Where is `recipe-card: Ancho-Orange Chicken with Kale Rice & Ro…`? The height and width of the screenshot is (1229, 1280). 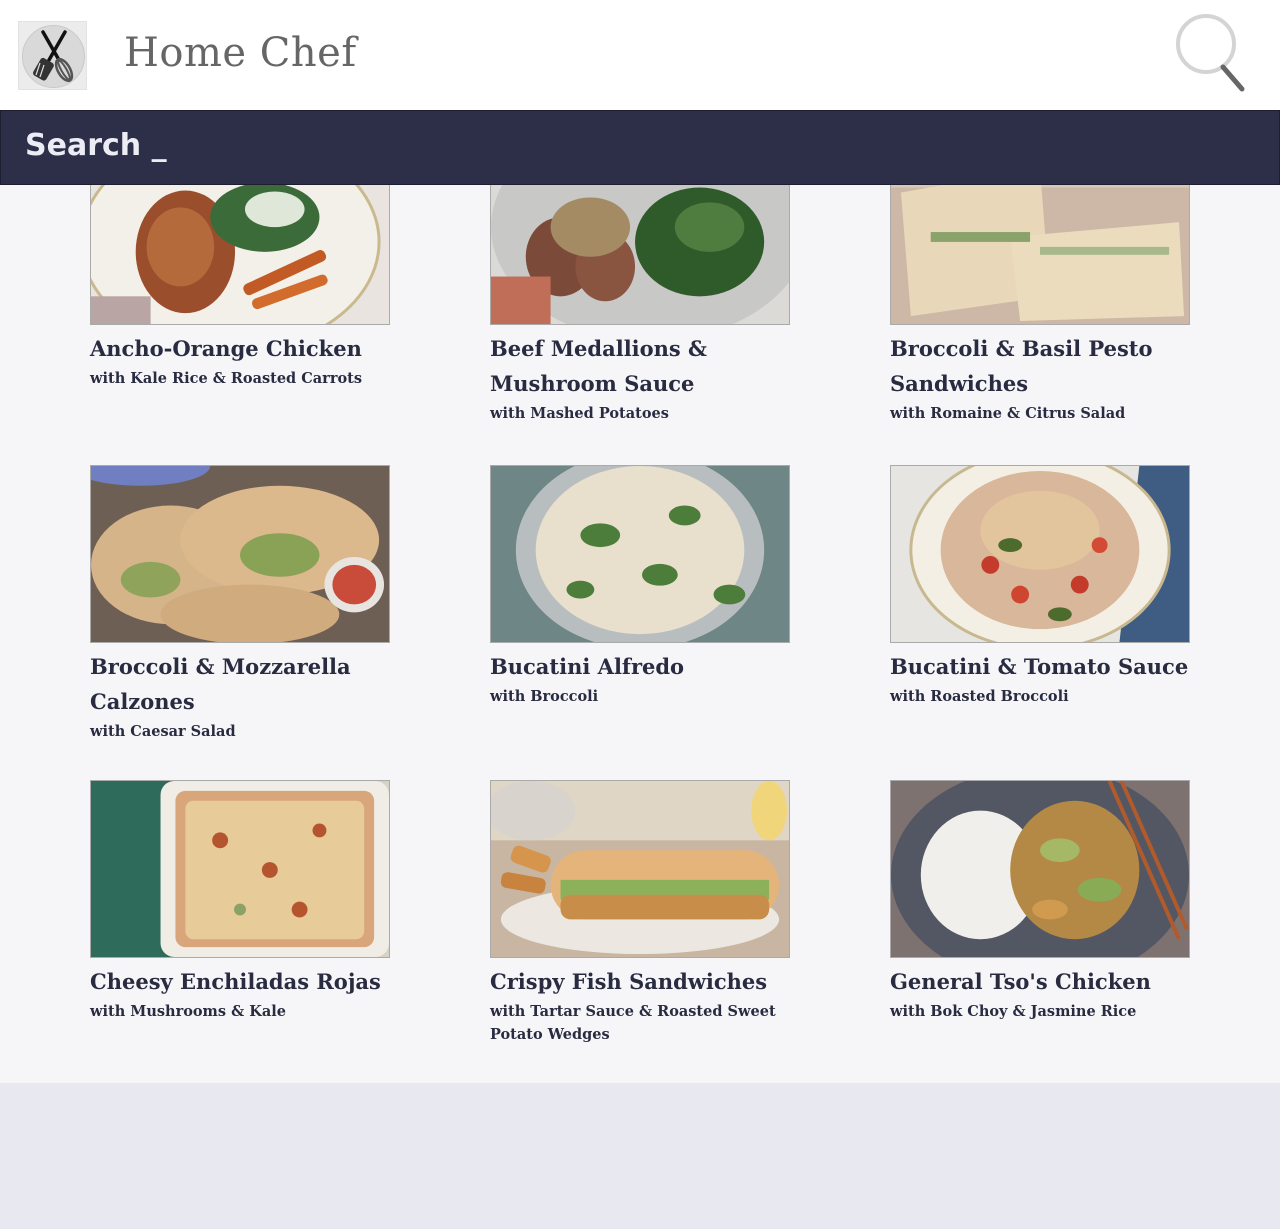
recipe-card: Ancho-Orange Chicken with Kale Rice & Ro… is located at coordinates (240, 287).